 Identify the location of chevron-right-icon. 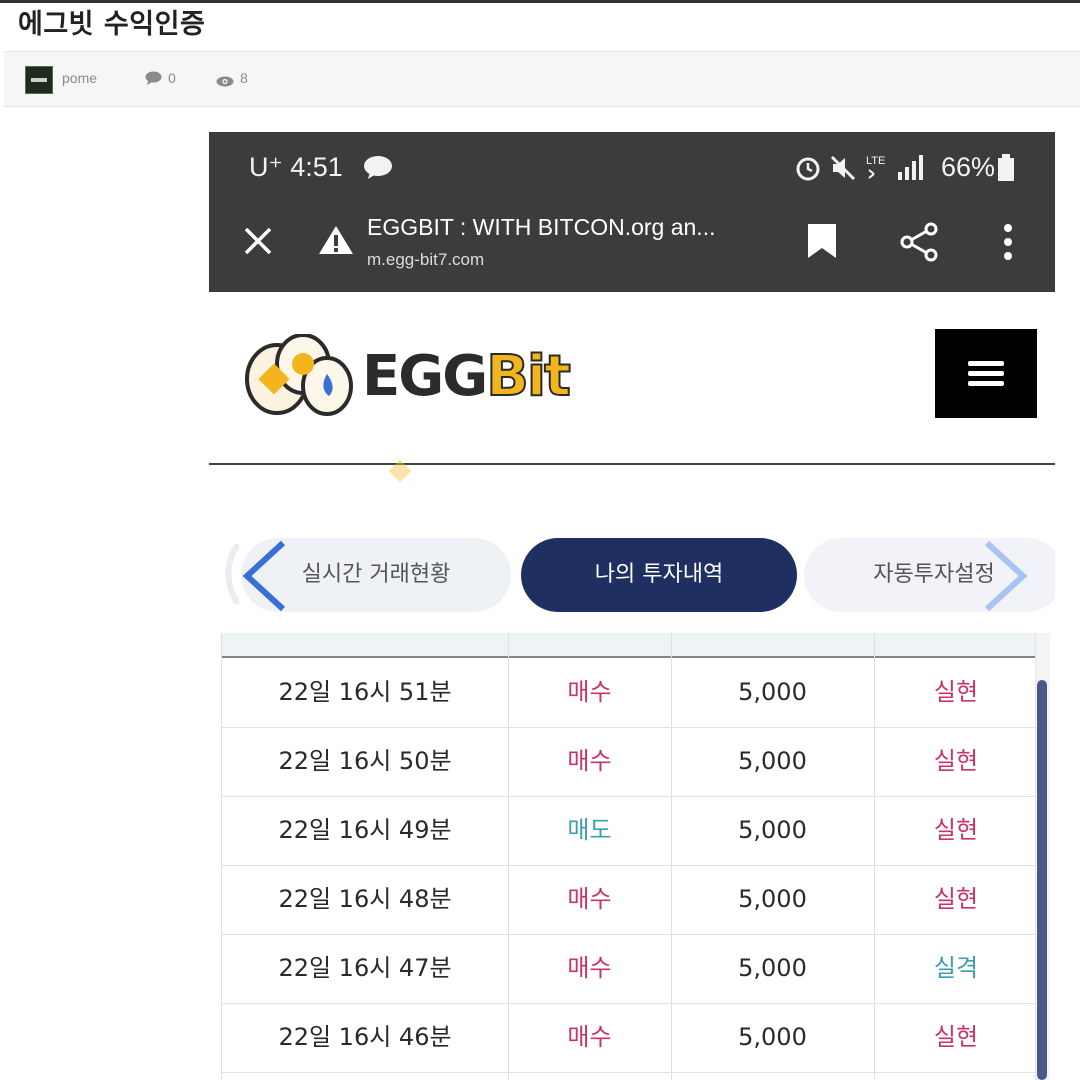
(1006, 578).